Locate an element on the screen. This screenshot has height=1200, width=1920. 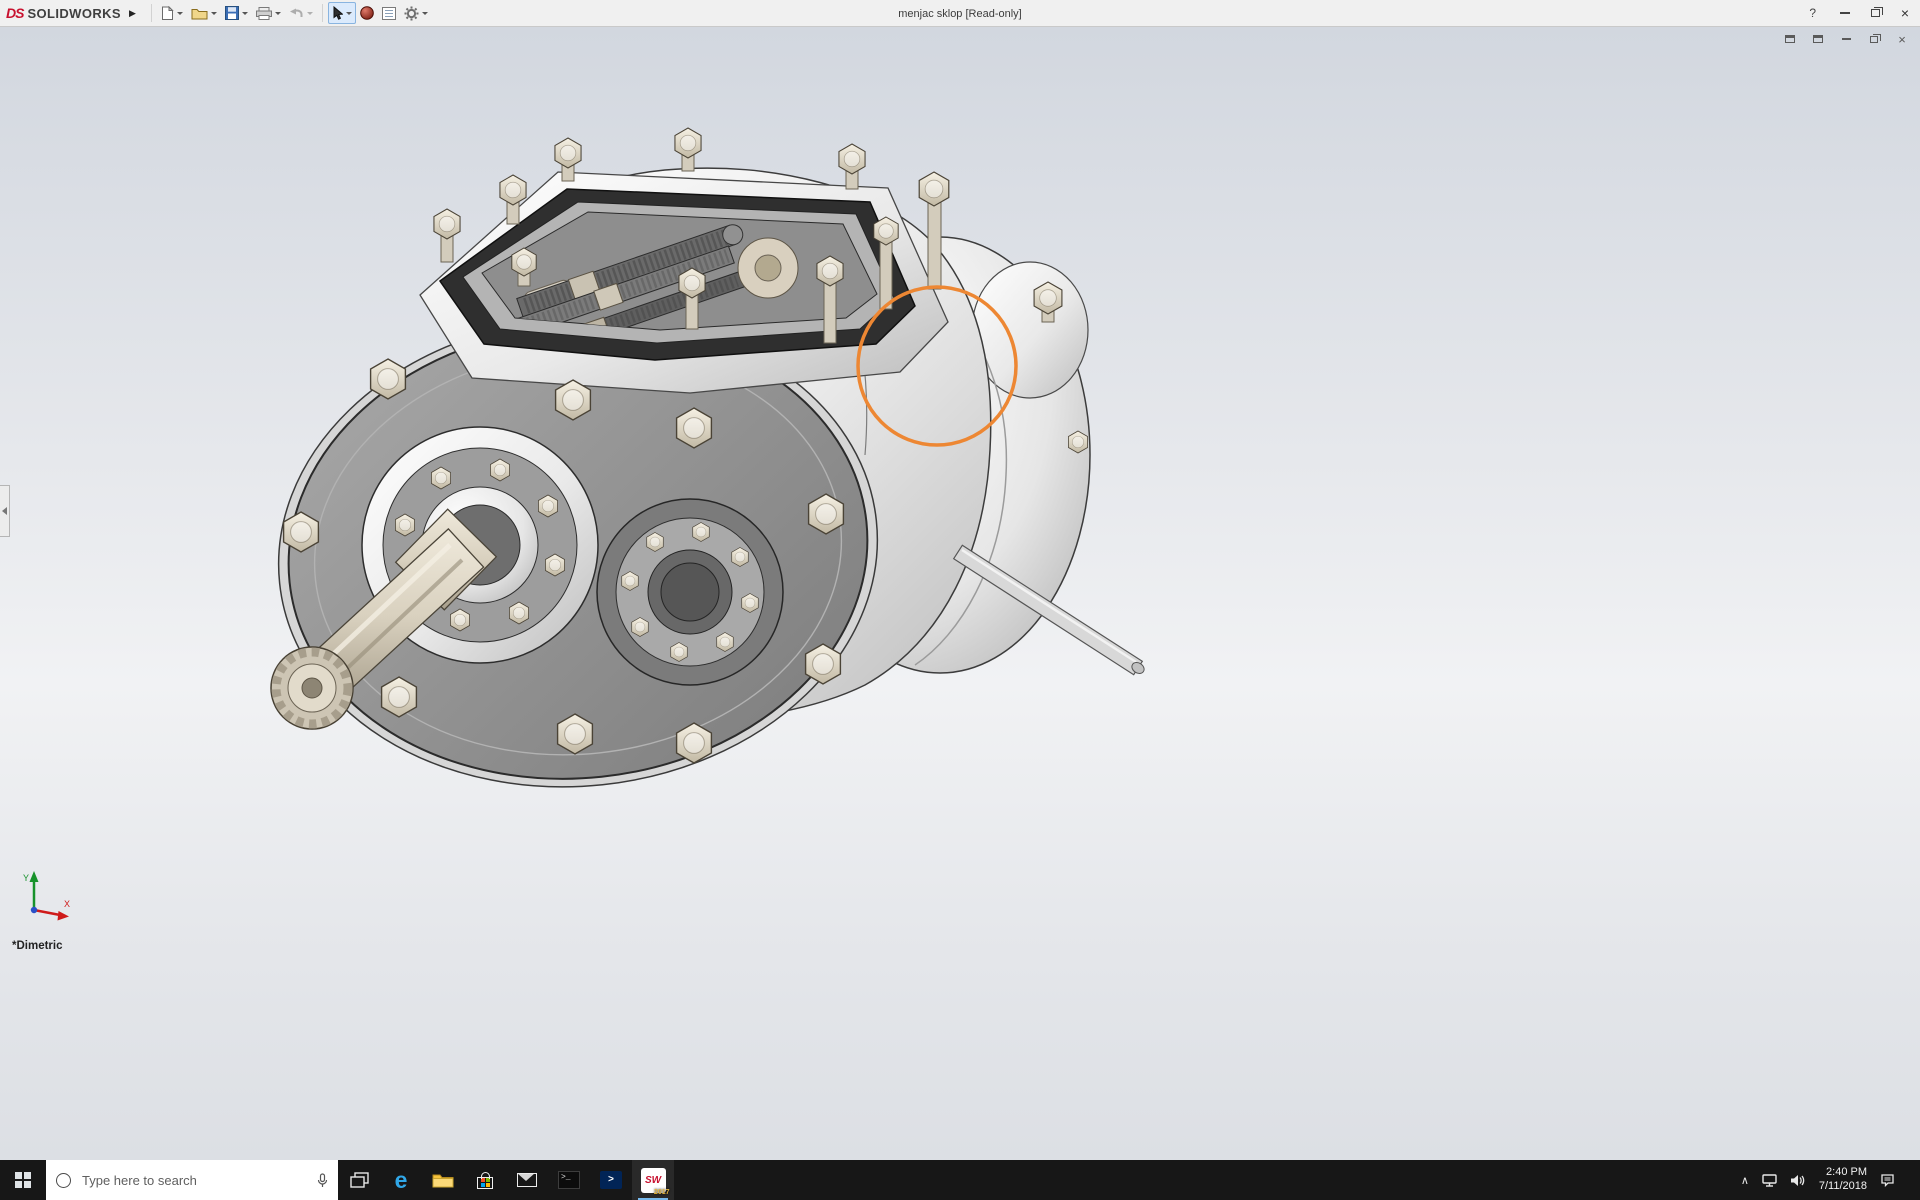
doc-minimize-button is located at coordinates (1846, 39).